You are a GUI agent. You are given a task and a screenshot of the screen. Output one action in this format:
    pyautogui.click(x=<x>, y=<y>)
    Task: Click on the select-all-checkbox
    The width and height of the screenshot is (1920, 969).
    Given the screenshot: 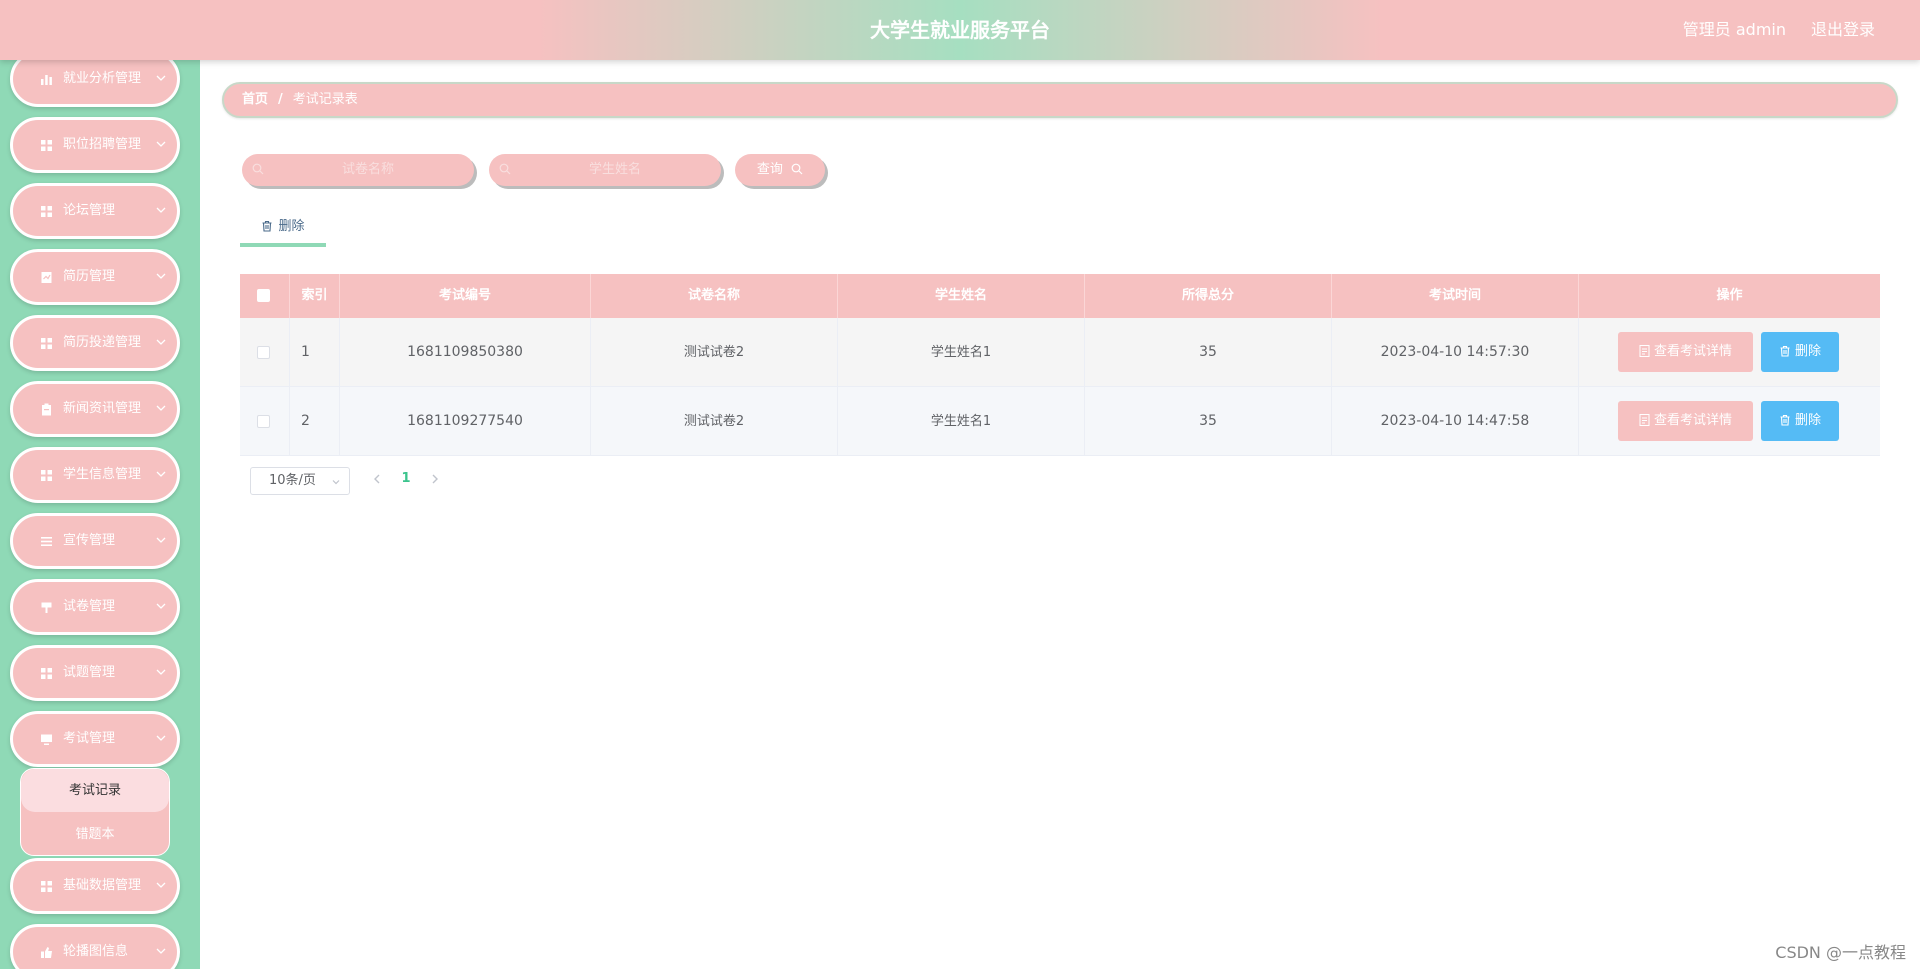 What is the action you would take?
    pyautogui.click(x=263, y=295)
    